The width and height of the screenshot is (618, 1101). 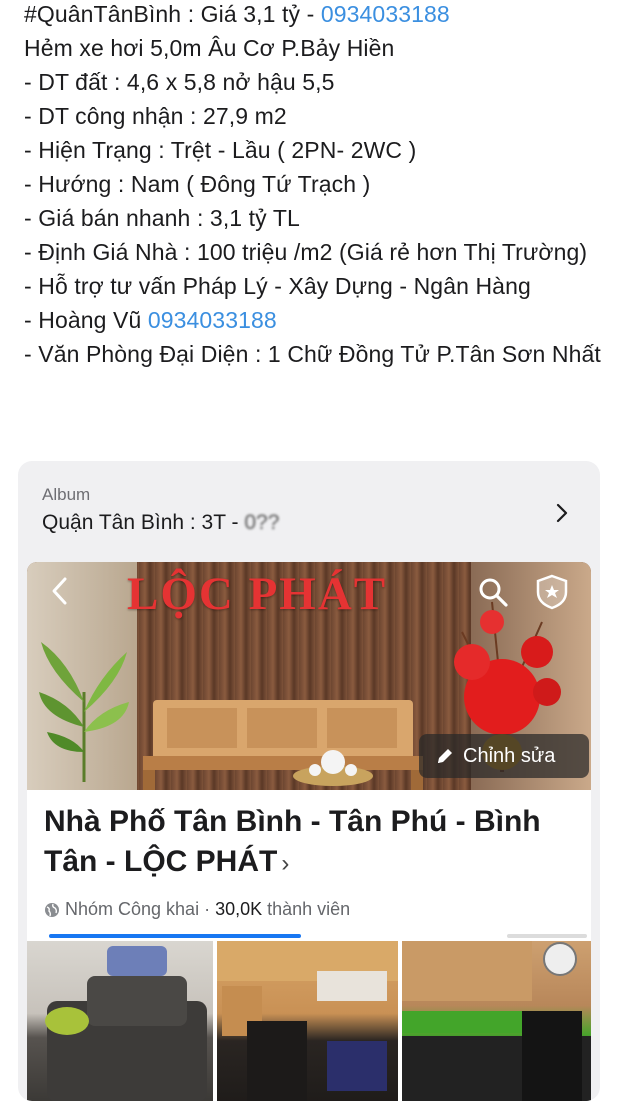 What do you see at coordinates (66, 494) in the screenshot?
I see `album-label: Album` at bounding box center [66, 494].